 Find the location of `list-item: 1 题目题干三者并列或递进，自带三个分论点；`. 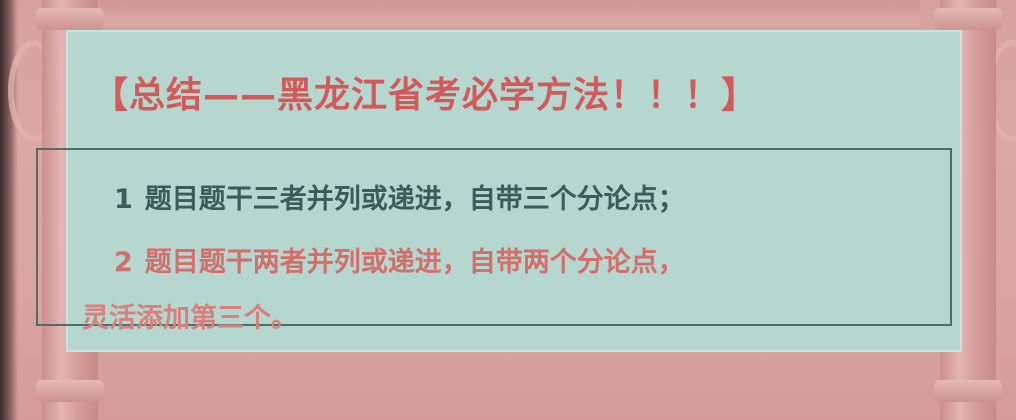

list-item: 1 题目题干三者并列或递进，自带三个分论点； is located at coordinates (399, 196).